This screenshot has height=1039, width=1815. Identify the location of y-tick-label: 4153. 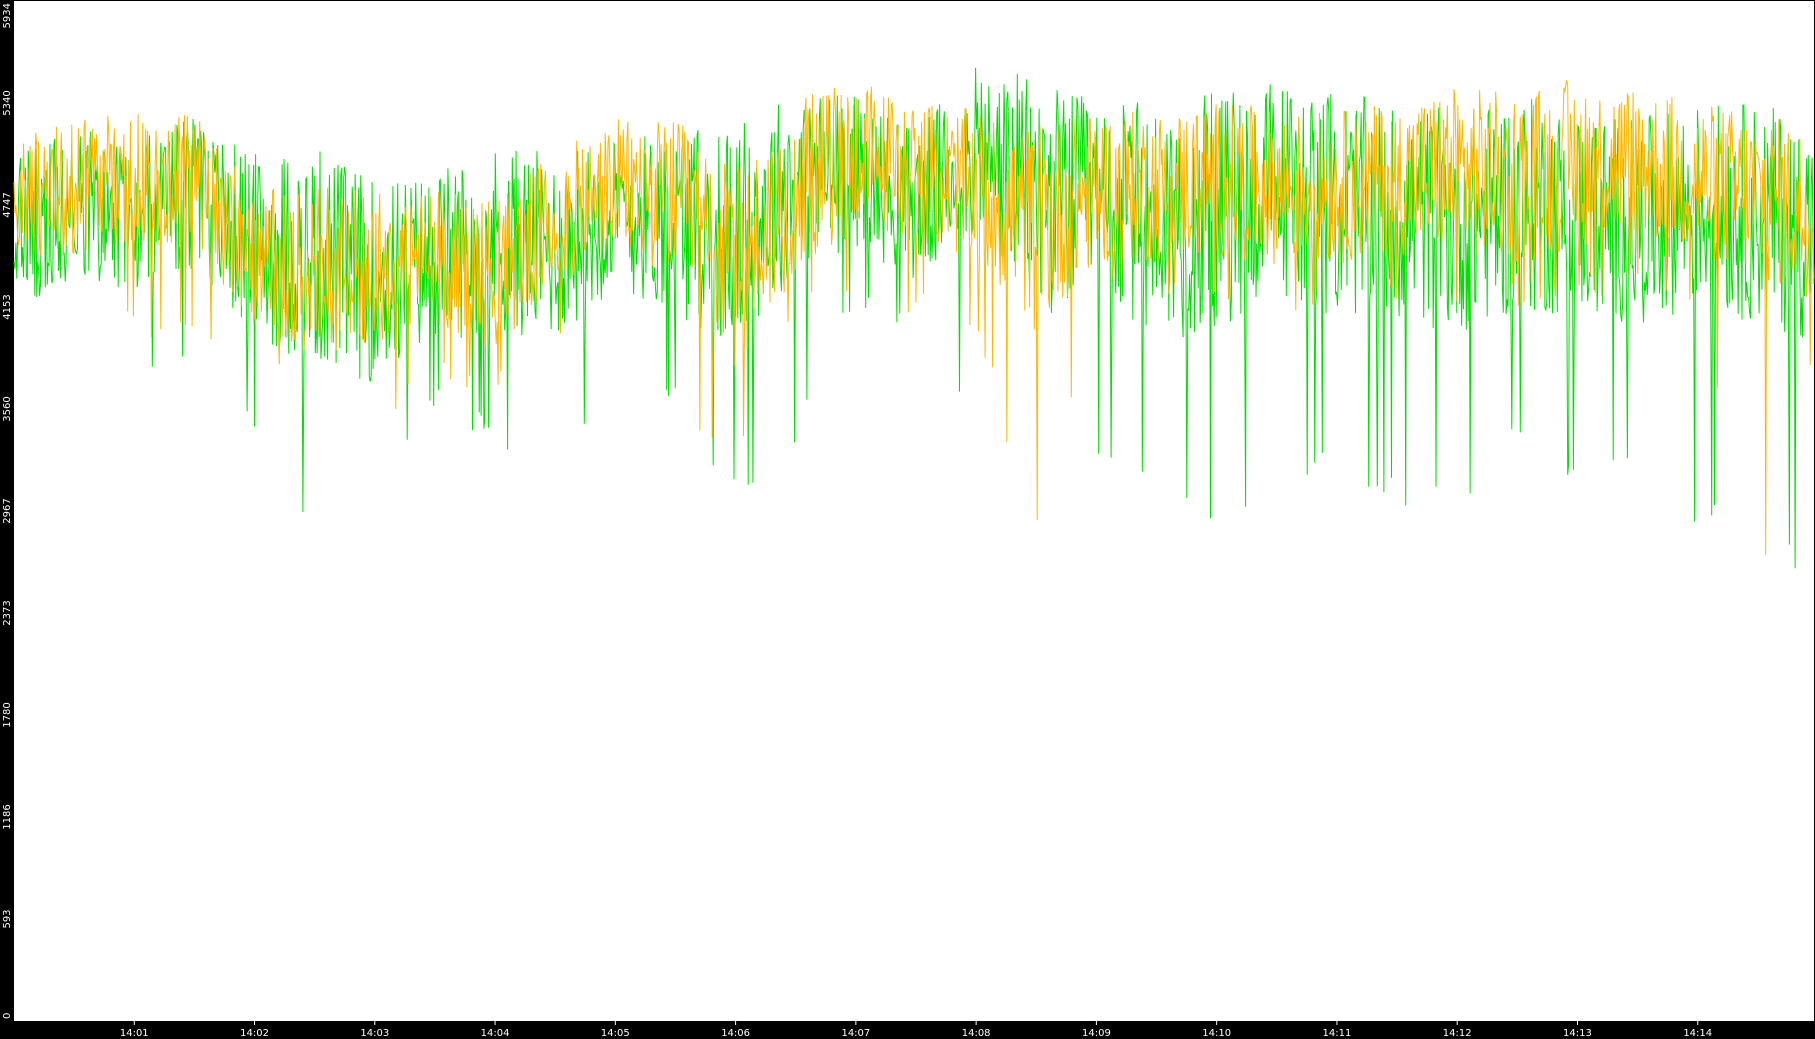
(7, 306).